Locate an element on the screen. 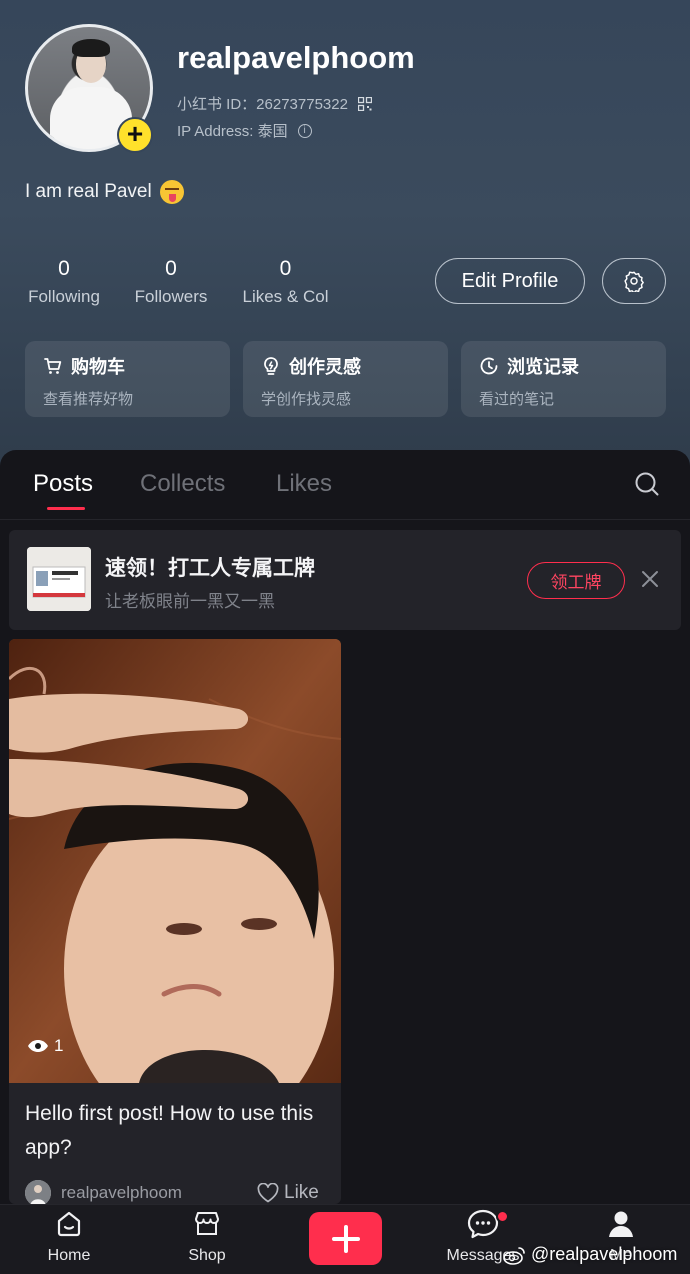 This screenshot has width=690, height=1274. tab-collects: Collects is located at coordinates (182, 484).